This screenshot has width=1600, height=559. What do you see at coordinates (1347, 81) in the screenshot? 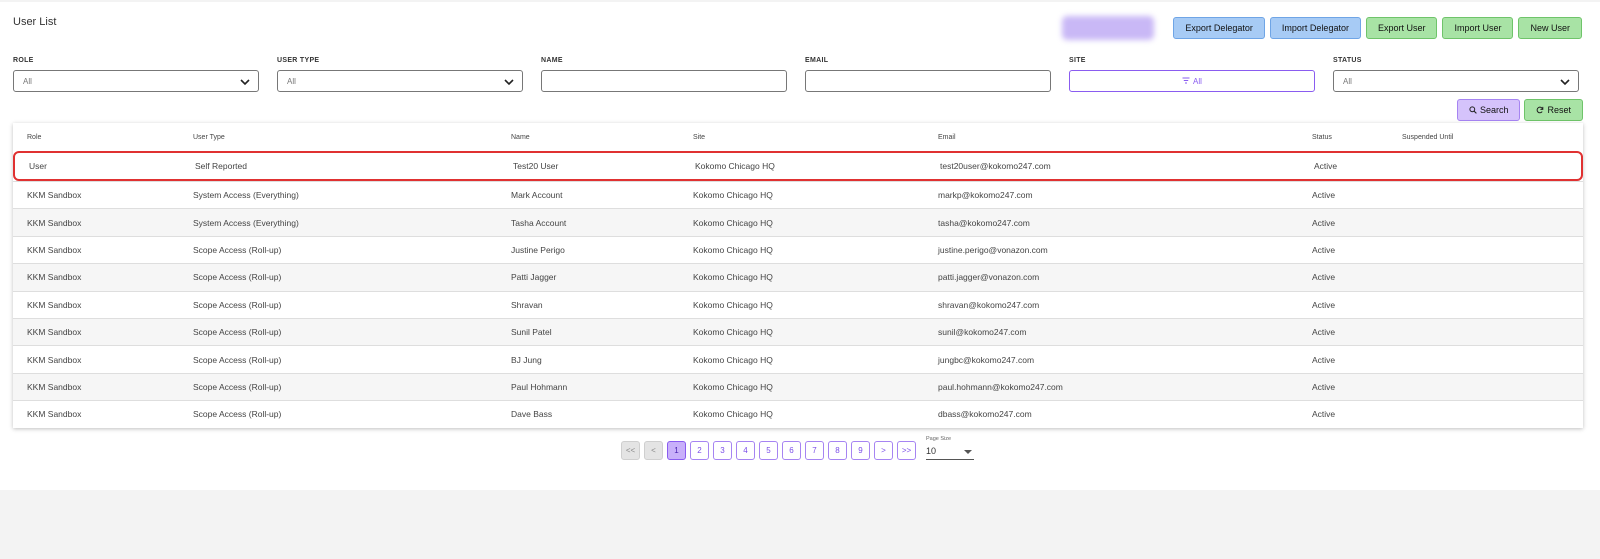
I see `status-select-value: All` at bounding box center [1347, 81].